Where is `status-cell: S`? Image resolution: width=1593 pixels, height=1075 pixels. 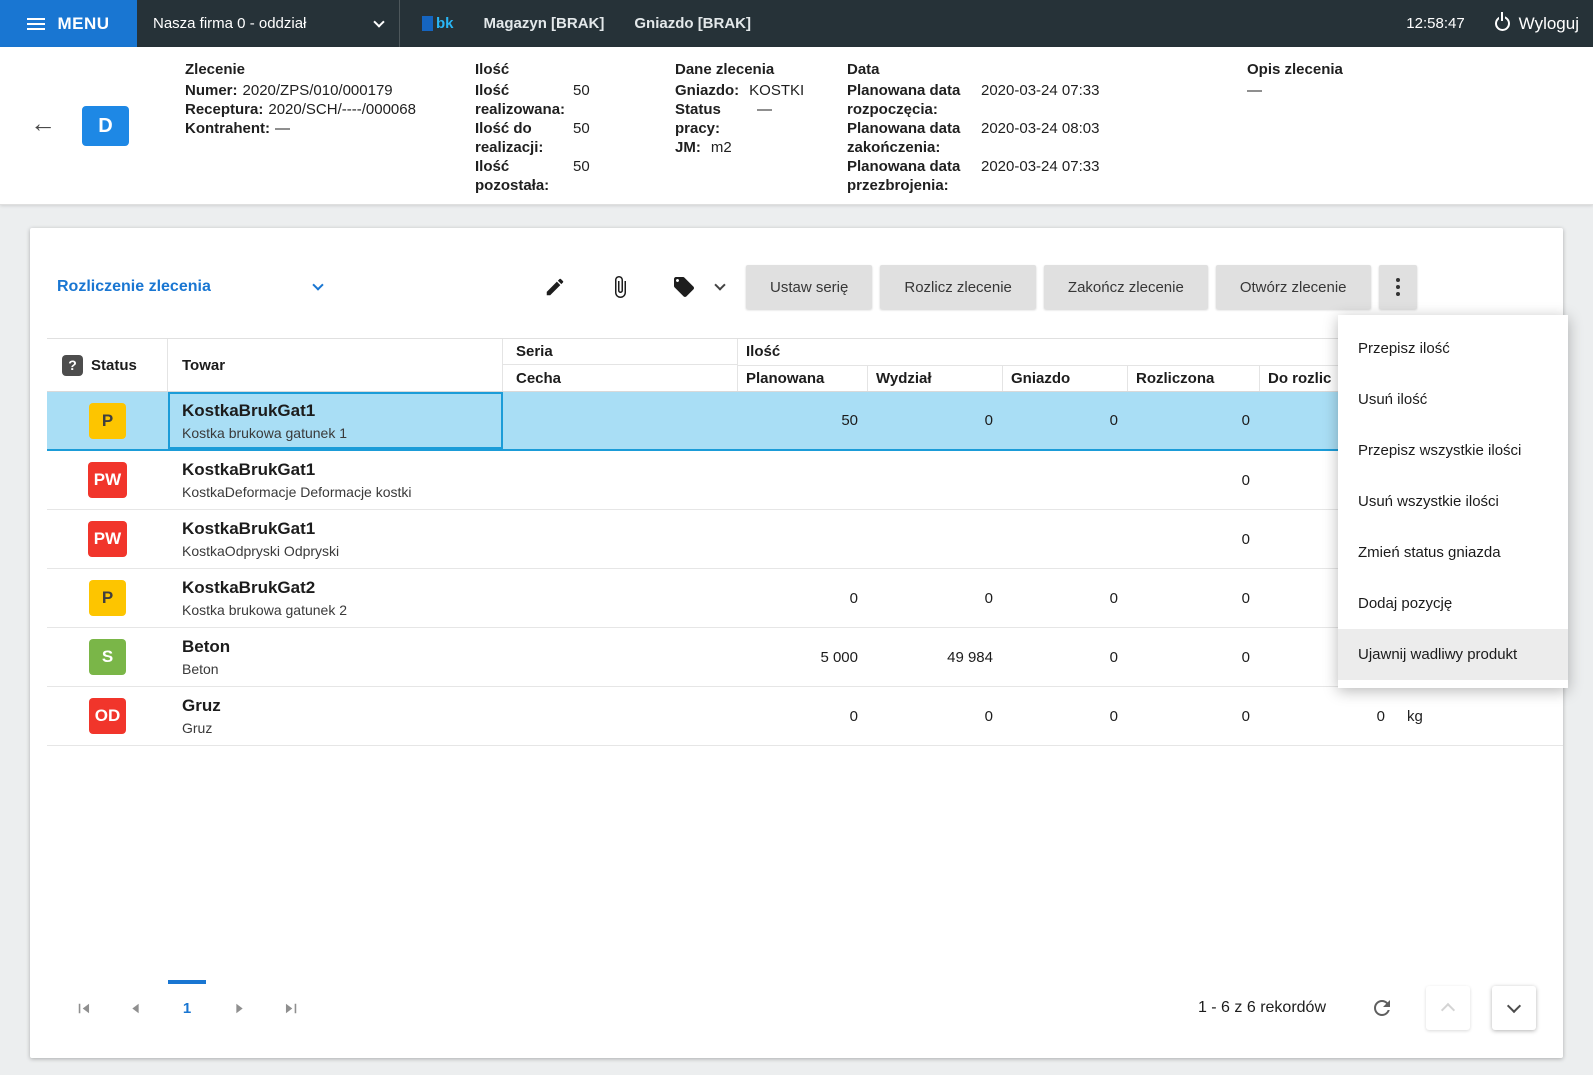 status-cell: S is located at coordinates (107, 657).